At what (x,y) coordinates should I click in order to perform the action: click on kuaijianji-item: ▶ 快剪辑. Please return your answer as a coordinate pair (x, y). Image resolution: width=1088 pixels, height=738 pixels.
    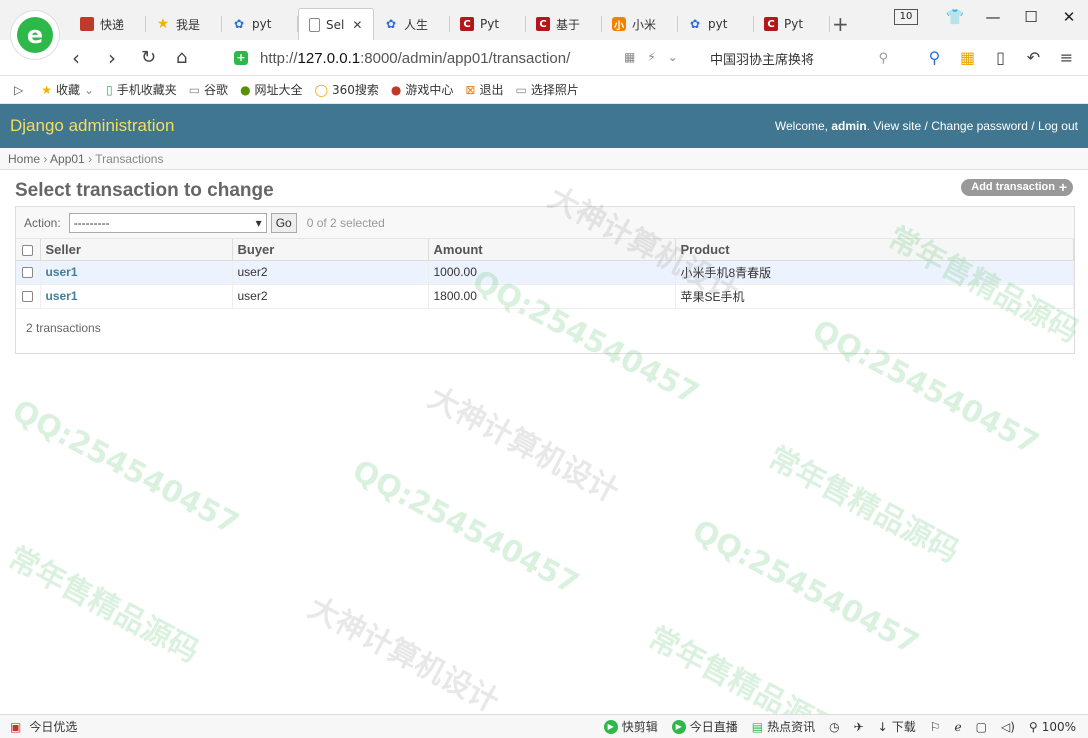
    Looking at the image, I should click on (630, 726).